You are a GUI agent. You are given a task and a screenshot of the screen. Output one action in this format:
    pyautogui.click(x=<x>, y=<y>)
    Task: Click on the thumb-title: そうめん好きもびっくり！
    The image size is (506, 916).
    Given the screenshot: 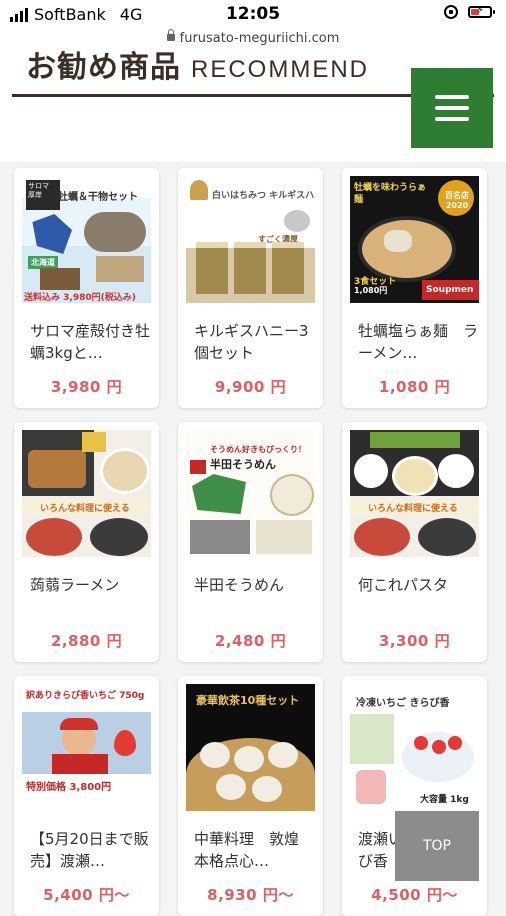 What is the action you would take?
    pyautogui.click(x=258, y=449)
    